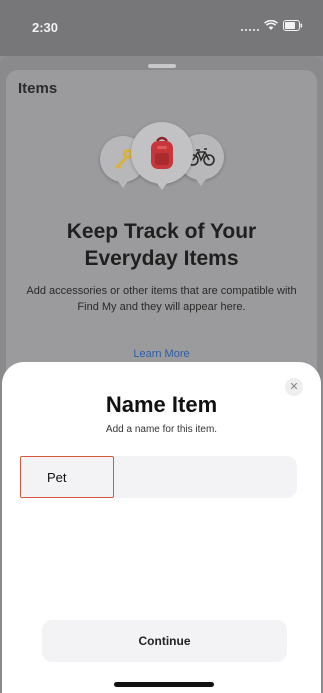 Image resolution: width=323 pixels, height=693 pixels. What do you see at coordinates (164, 641) in the screenshot?
I see `continue-button: Continue` at bounding box center [164, 641].